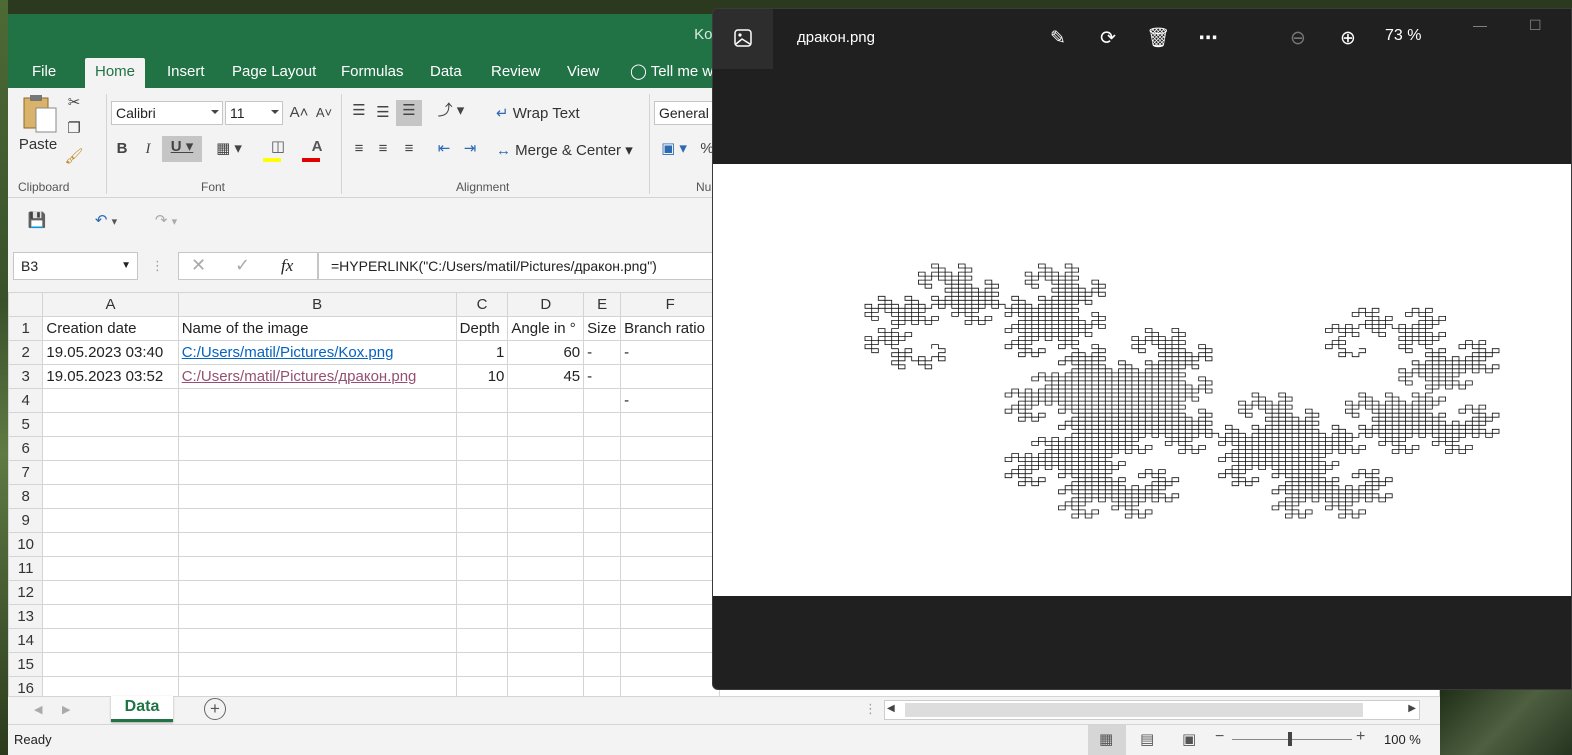  Describe the element at coordinates (1108, 40) in the screenshot. I see `rotate-icon: ⟳` at that location.